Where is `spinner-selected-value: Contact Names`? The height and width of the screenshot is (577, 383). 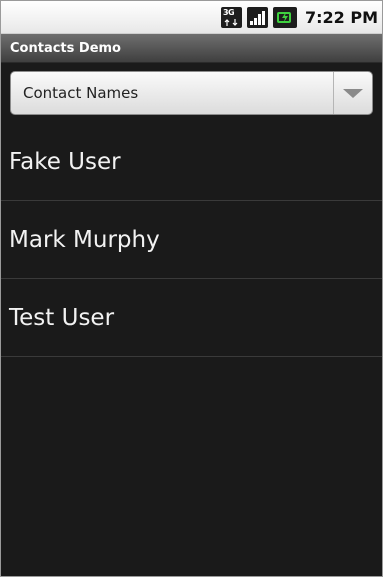 spinner-selected-value: Contact Names is located at coordinates (81, 93).